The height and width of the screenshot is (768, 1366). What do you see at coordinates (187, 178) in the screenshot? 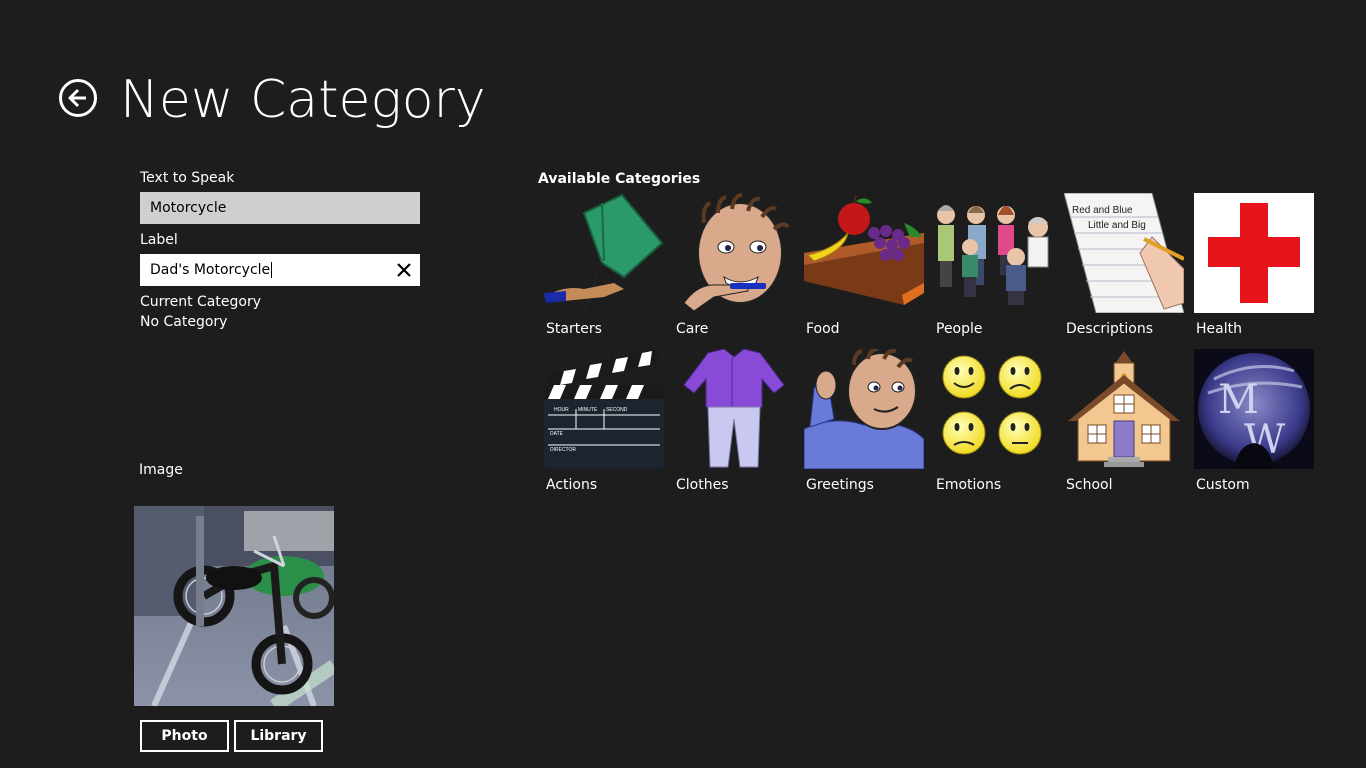
I see `text-to-speak-label: Text to Speak` at bounding box center [187, 178].